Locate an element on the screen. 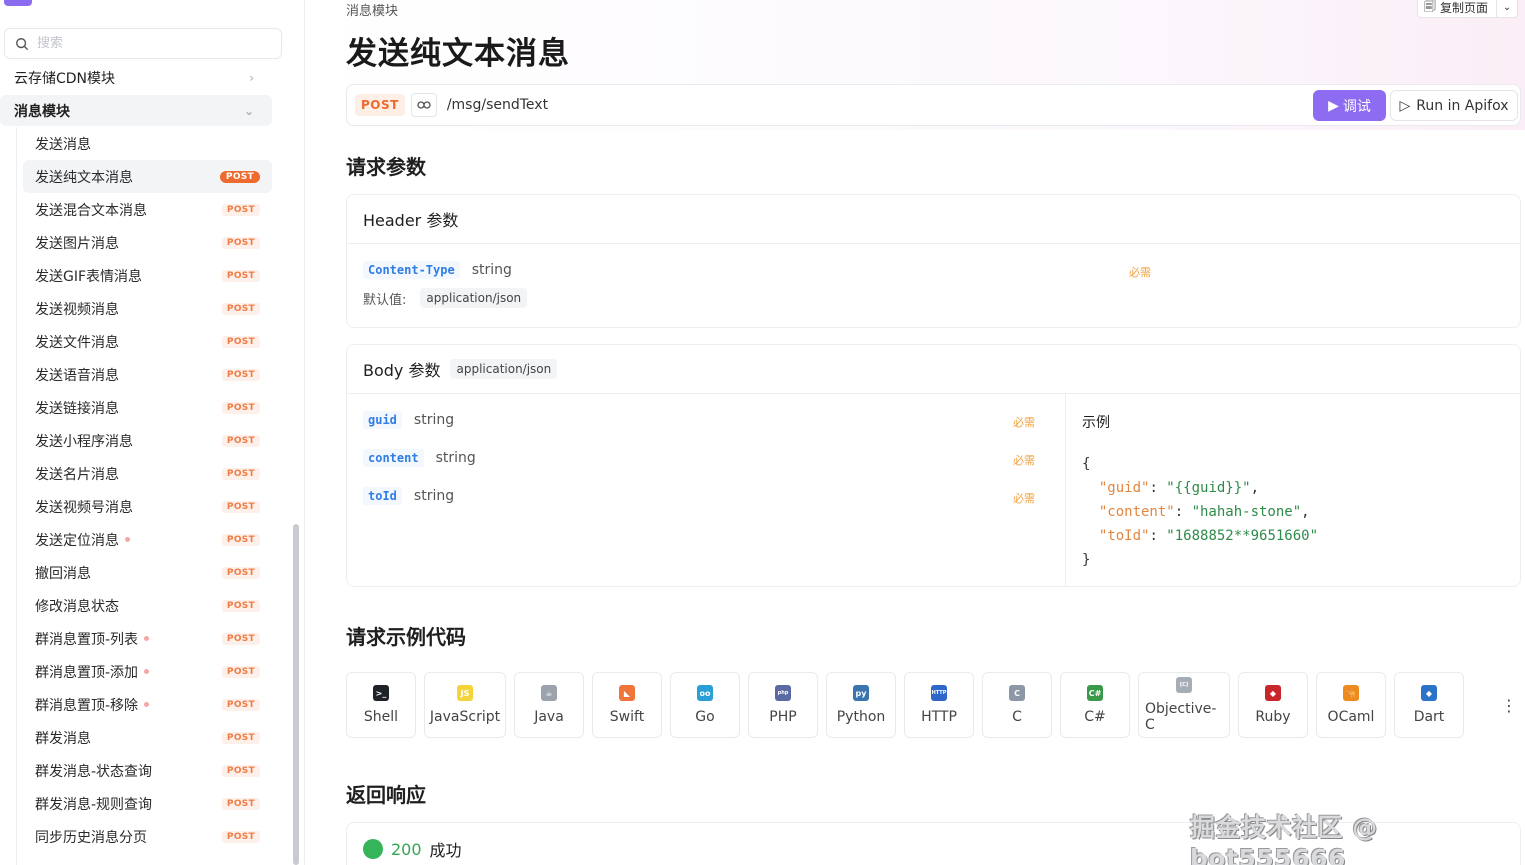  go-icon: oo is located at coordinates (705, 693).